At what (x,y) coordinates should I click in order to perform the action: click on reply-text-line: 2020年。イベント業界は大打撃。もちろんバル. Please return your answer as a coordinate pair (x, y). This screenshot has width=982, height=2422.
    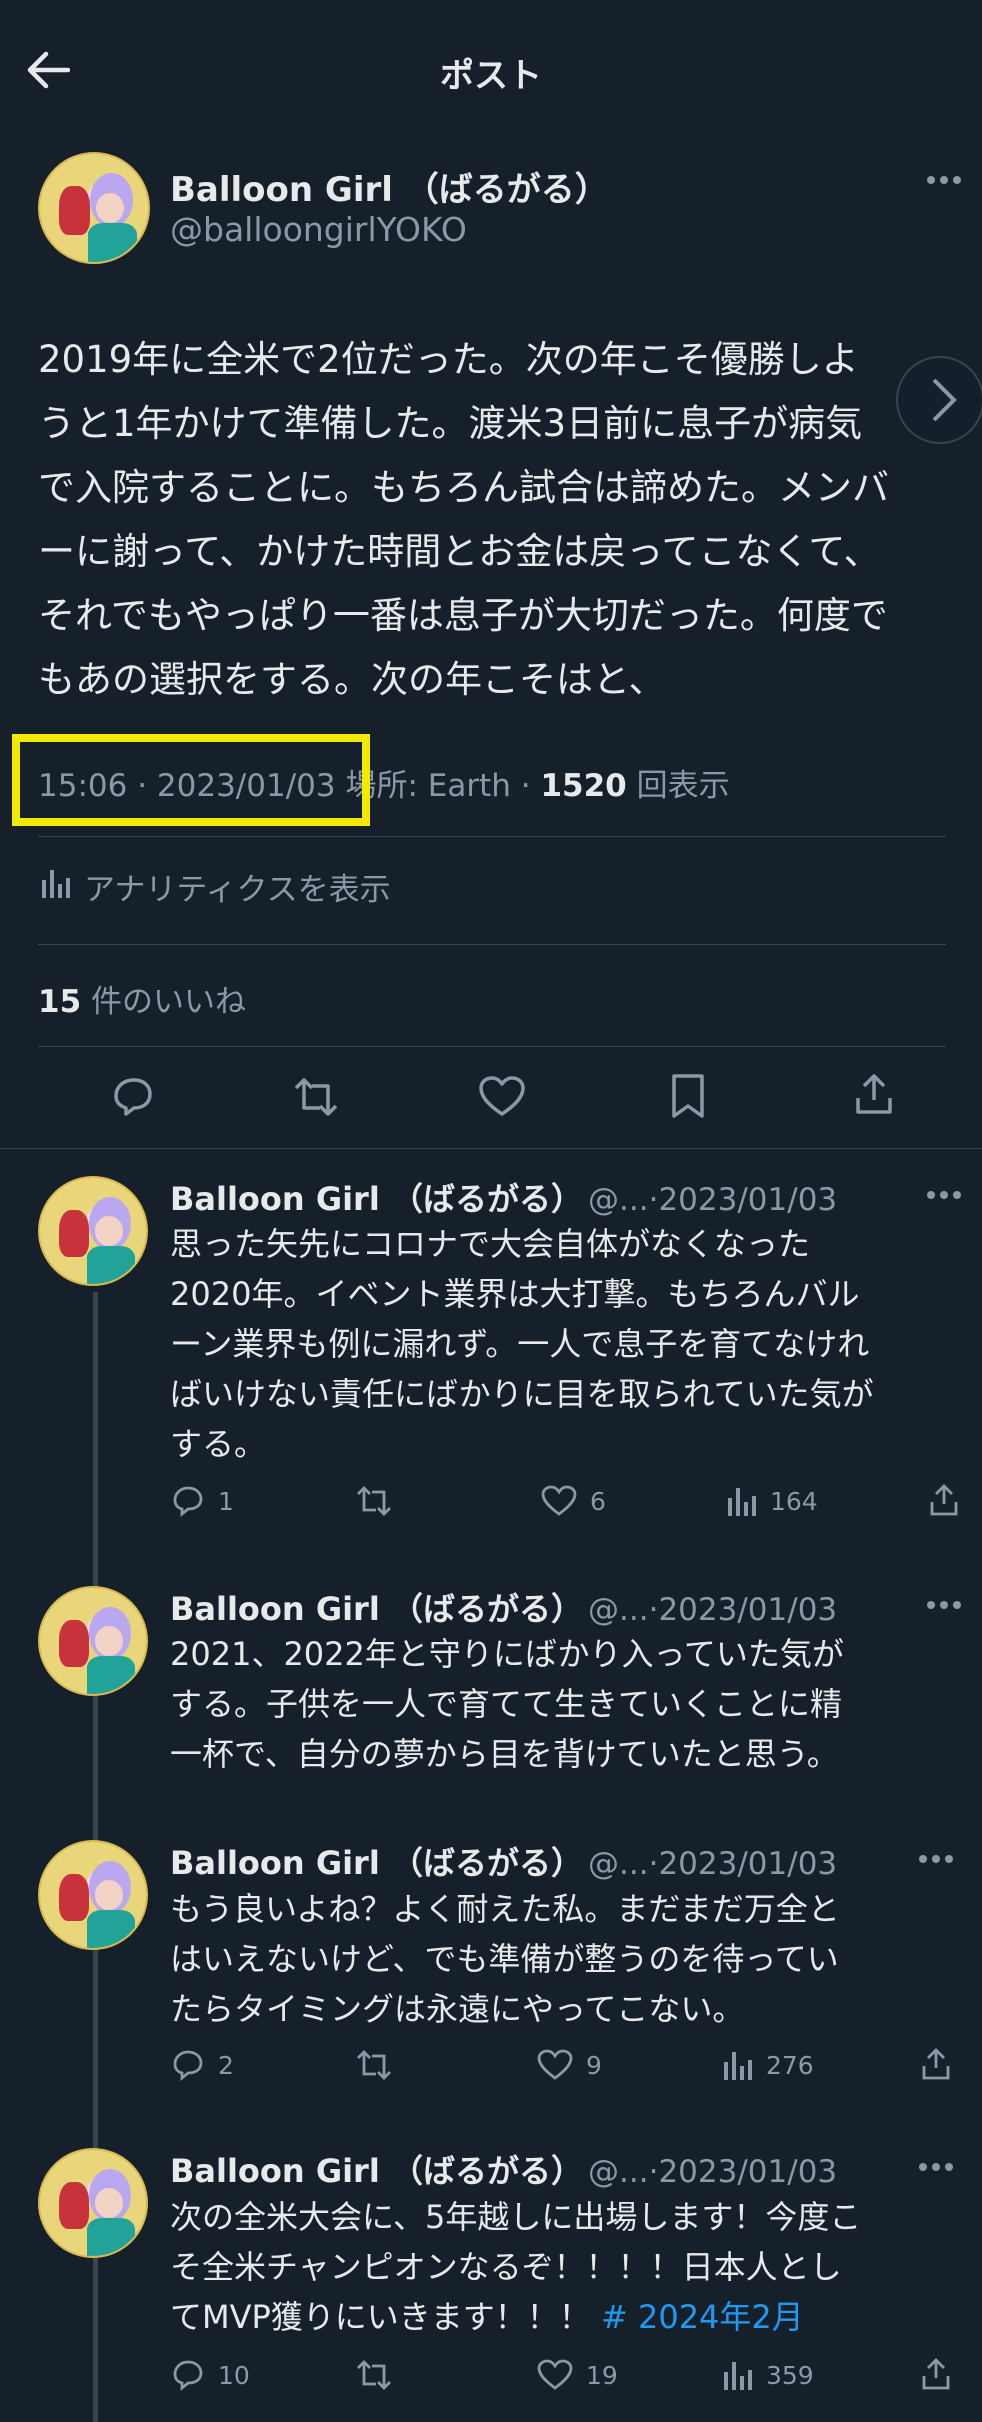
    Looking at the image, I should click on (515, 1294).